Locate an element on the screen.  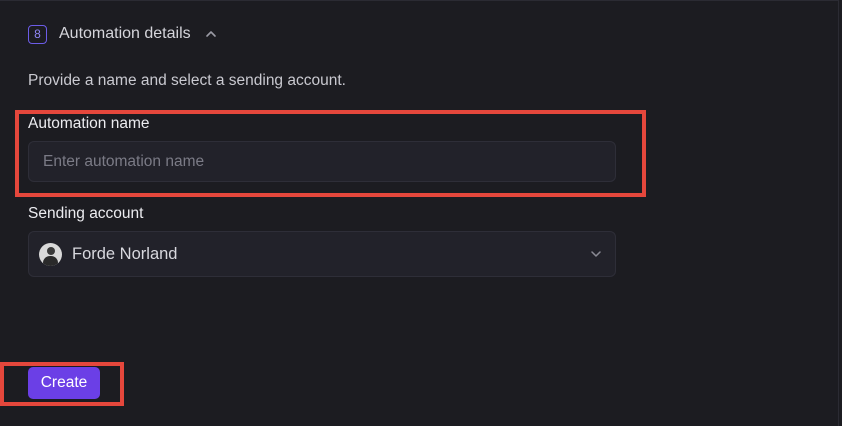
section-header: 8 Automation details is located at coordinates (123, 34).